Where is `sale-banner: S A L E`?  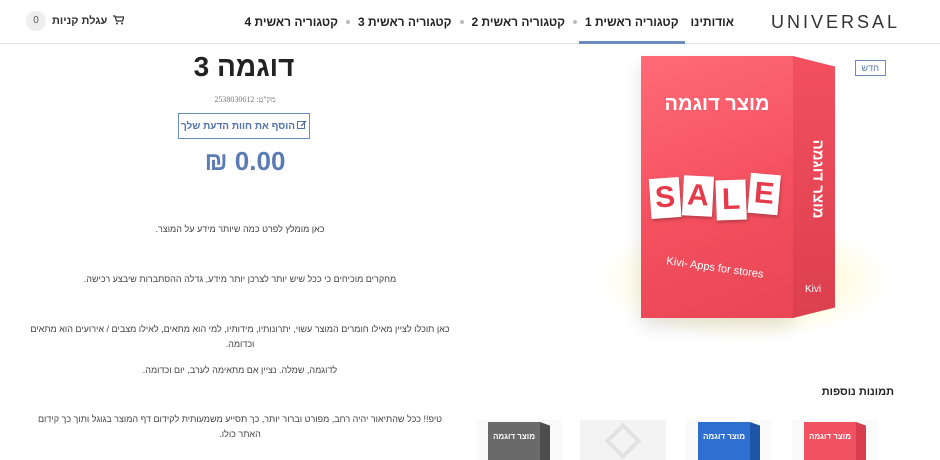
sale-banner: S A L E is located at coordinates (714, 196).